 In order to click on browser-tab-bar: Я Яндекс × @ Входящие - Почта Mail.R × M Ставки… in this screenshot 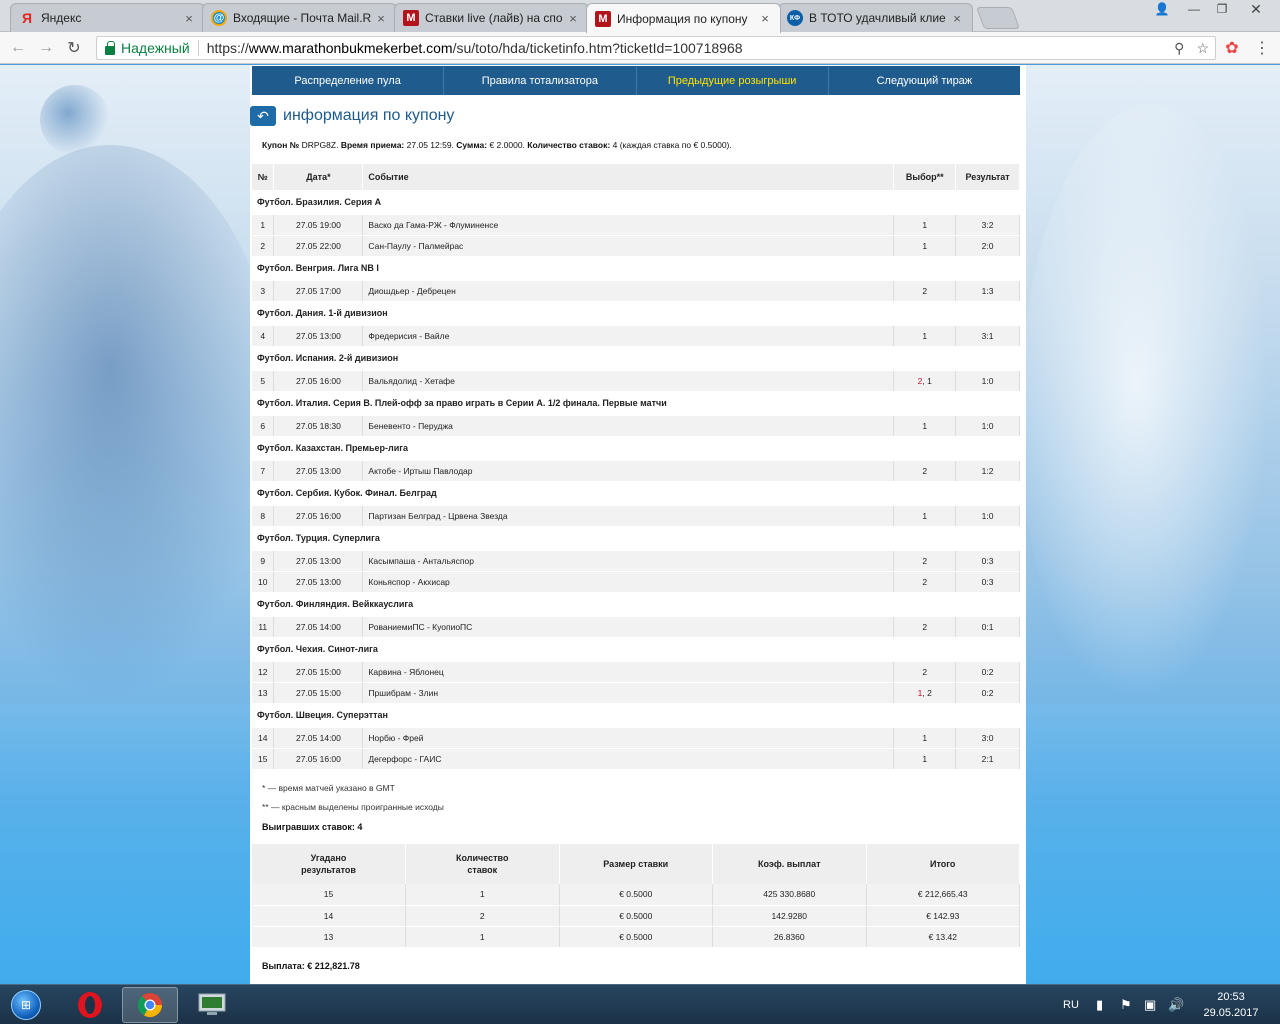, I will do `click(640, 16)`.